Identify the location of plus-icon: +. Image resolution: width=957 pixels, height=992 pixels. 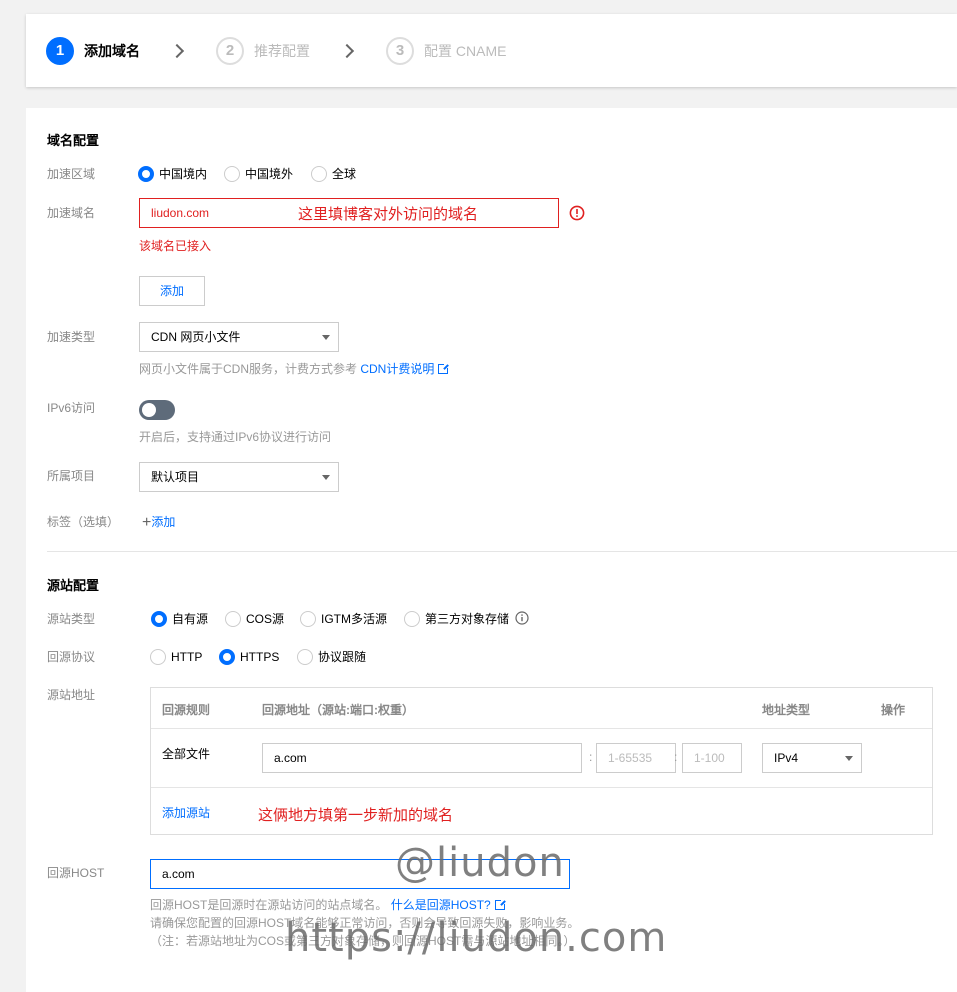
(147, 522).